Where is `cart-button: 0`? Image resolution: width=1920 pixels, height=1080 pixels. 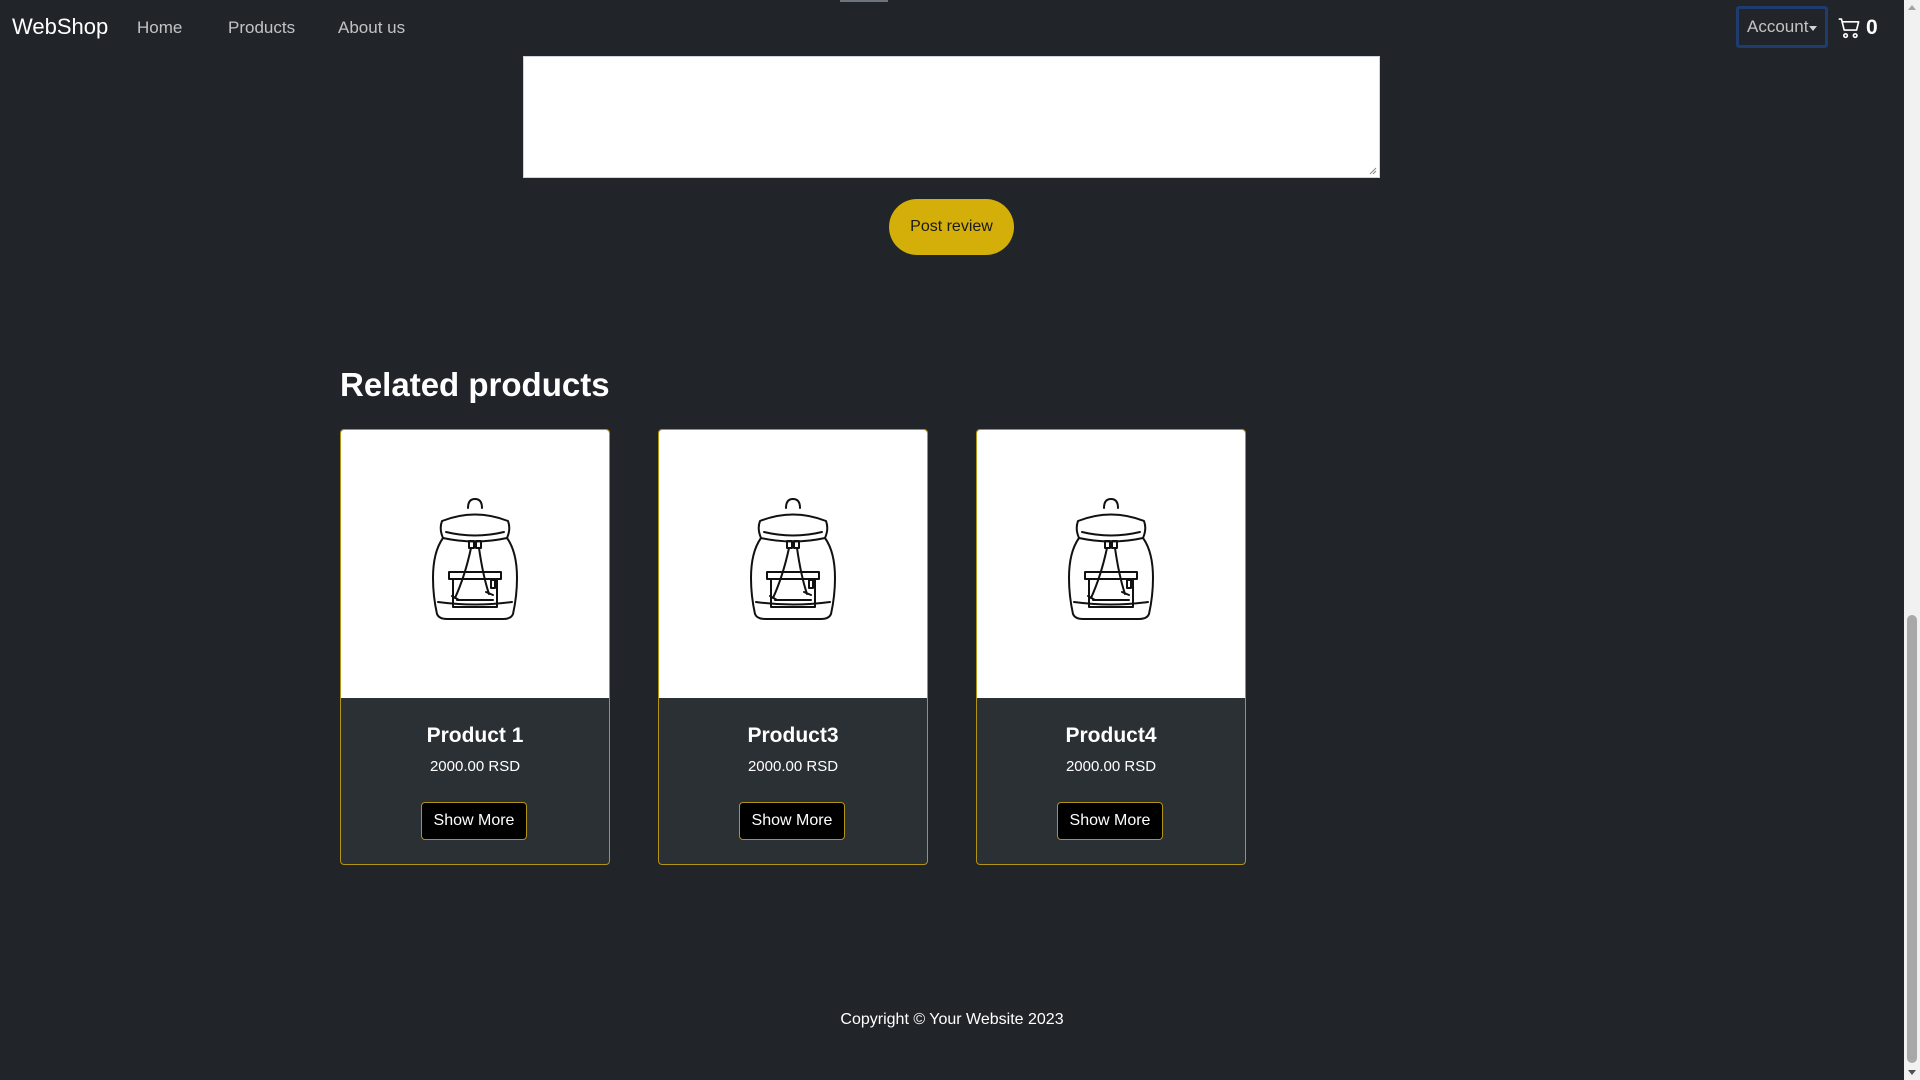 cart-button: 0 is located at coordinates (1858, 28).